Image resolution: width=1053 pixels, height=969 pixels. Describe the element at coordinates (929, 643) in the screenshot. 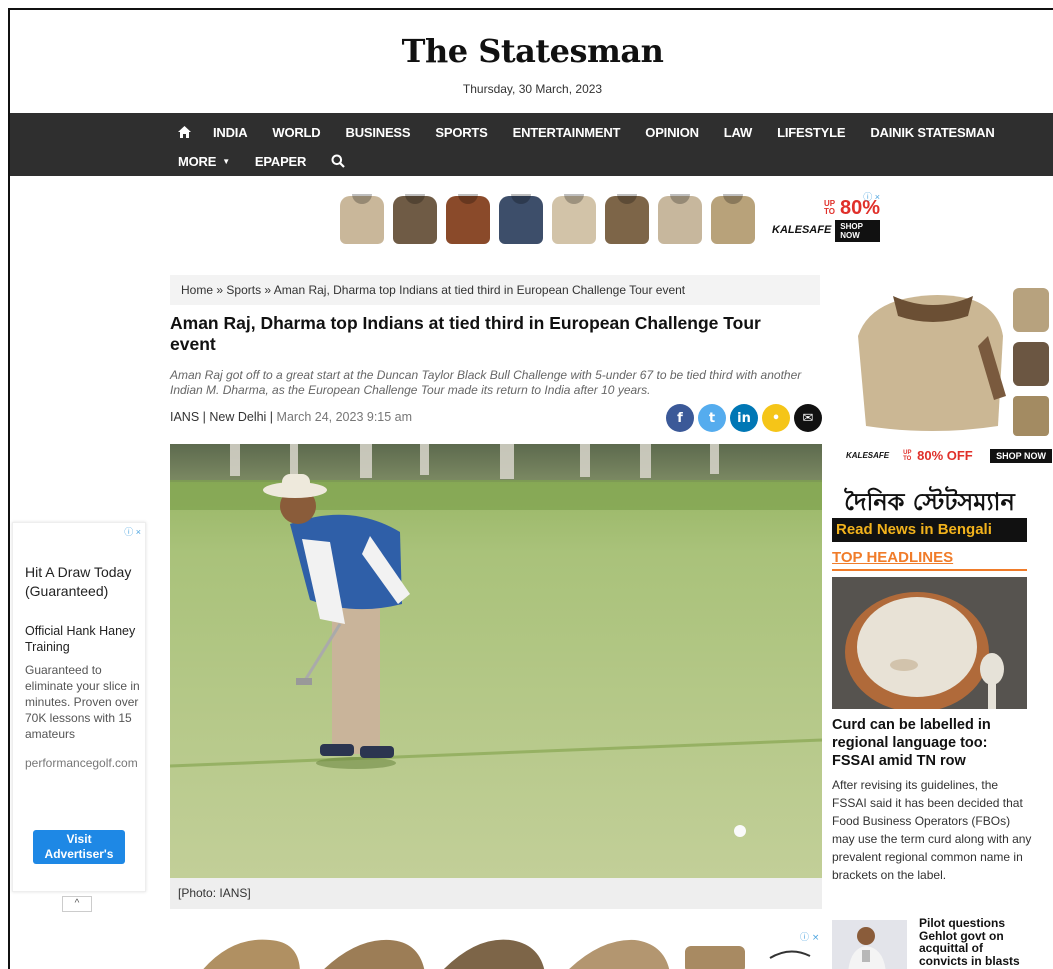

I see `curd-headline-image` at that location.